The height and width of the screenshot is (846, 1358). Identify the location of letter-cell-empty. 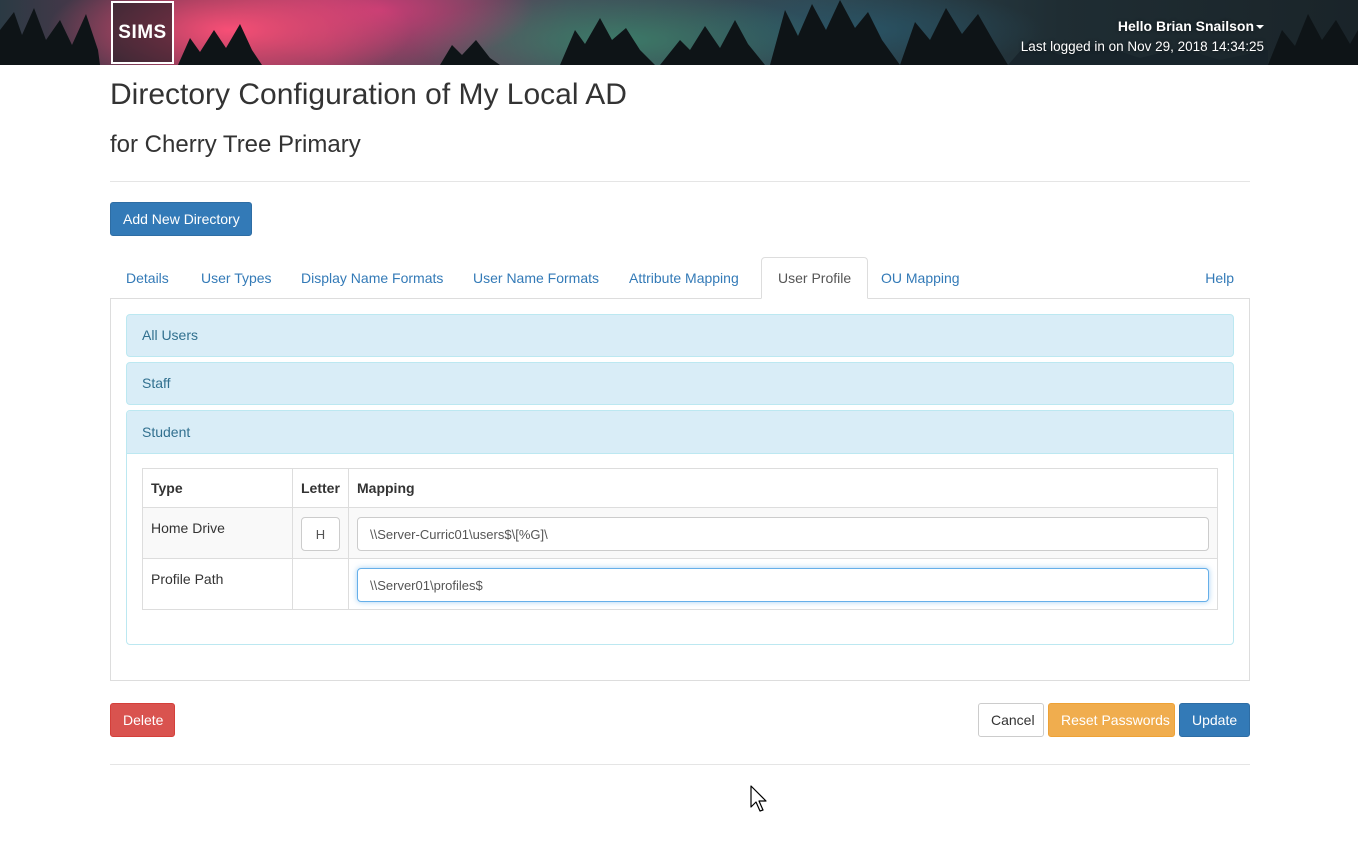
(320, 584).